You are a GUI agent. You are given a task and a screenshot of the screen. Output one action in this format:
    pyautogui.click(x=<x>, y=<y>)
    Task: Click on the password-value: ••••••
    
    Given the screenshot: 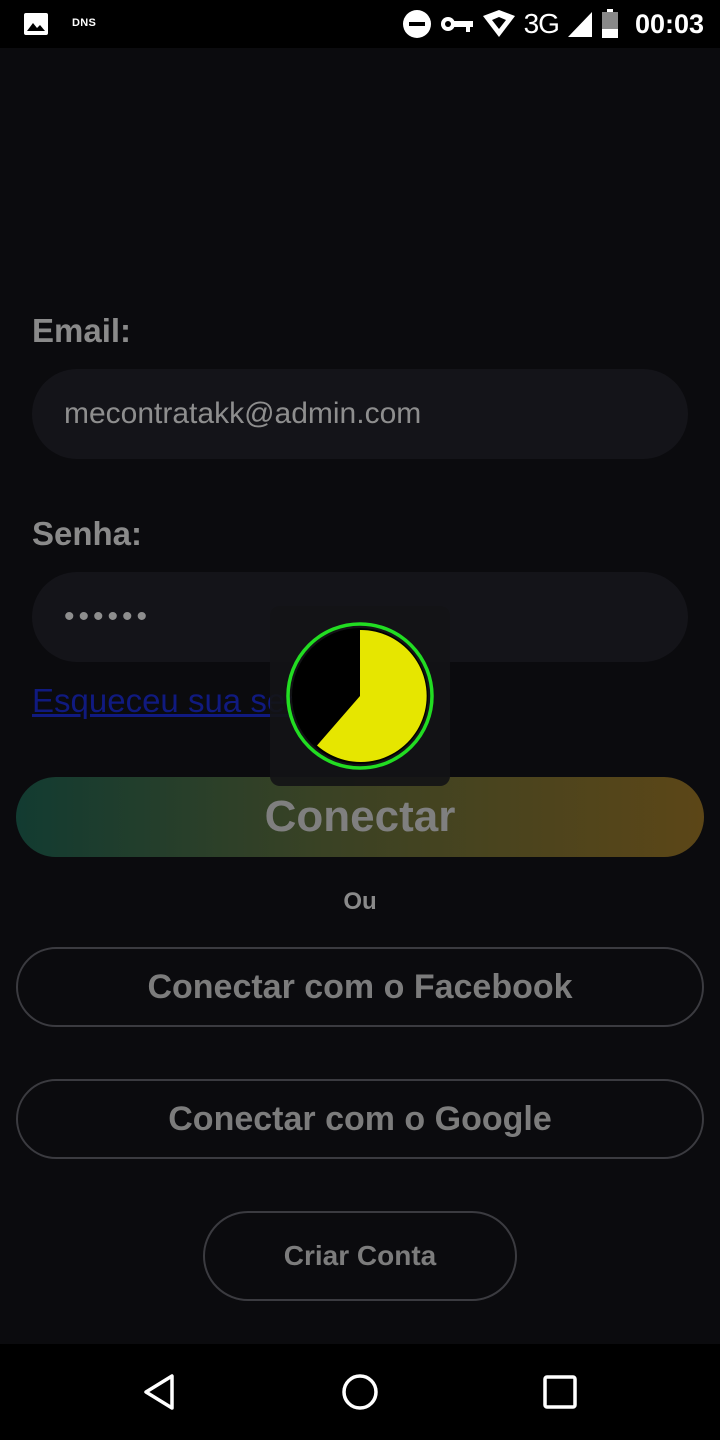 What is the action you would take?
    pyautogui.click(x=108, y=616)
    